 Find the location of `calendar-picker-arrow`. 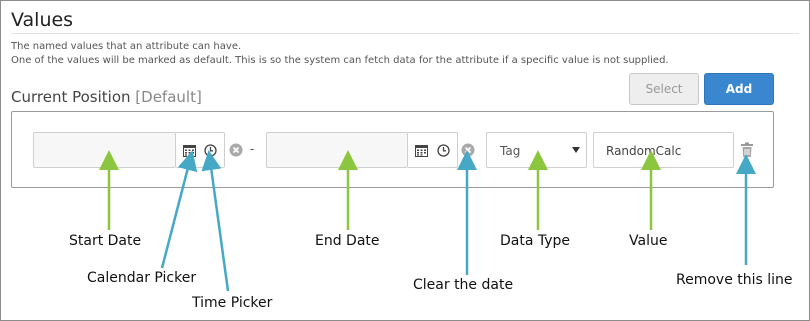

calendar-picker-arrow is located at coordinates (179, 209).